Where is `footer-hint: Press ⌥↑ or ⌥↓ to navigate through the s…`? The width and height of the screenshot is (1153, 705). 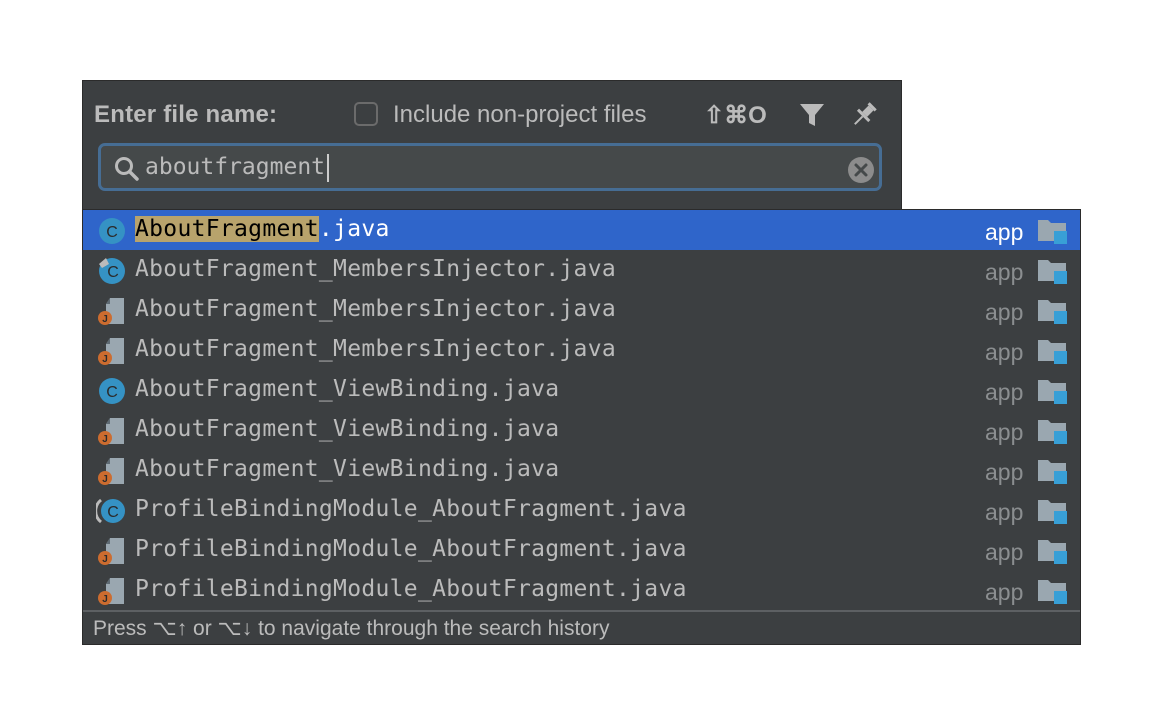
footer-hint: Press ⌥↑ or ⌥↓ to navigate through the s… is located at coordinates (351, 628).